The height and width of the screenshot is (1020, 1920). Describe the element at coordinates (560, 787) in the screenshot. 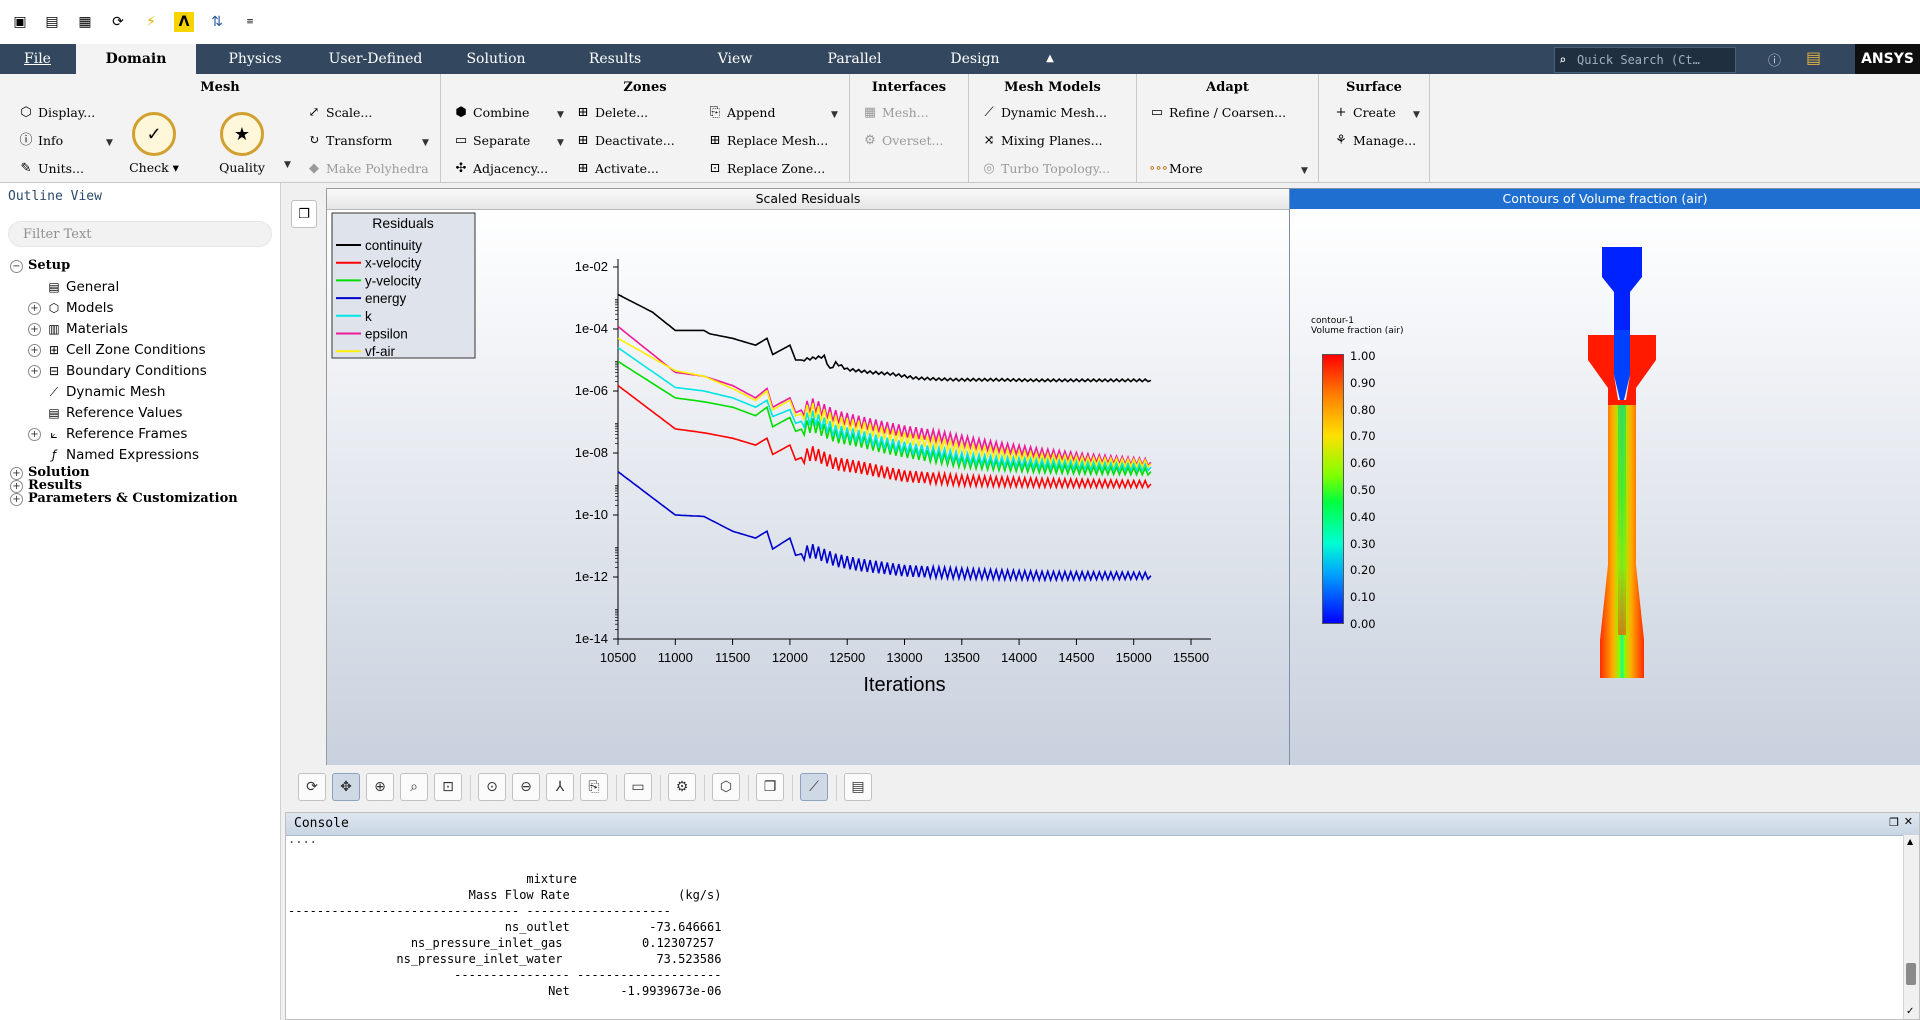

I see `axes-icon: ⅄` at that location.